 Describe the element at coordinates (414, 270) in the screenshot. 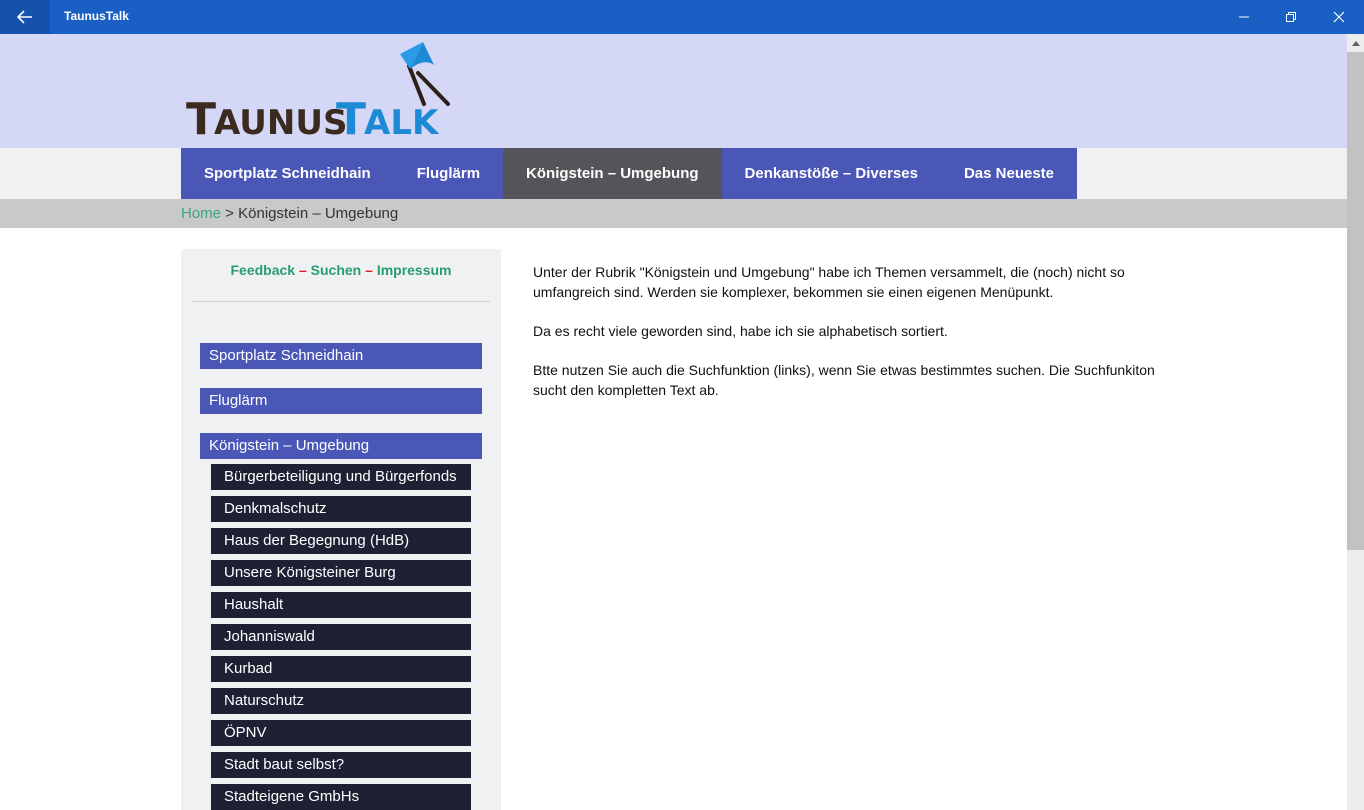

I see `impressum-link: Impressum` at that location.